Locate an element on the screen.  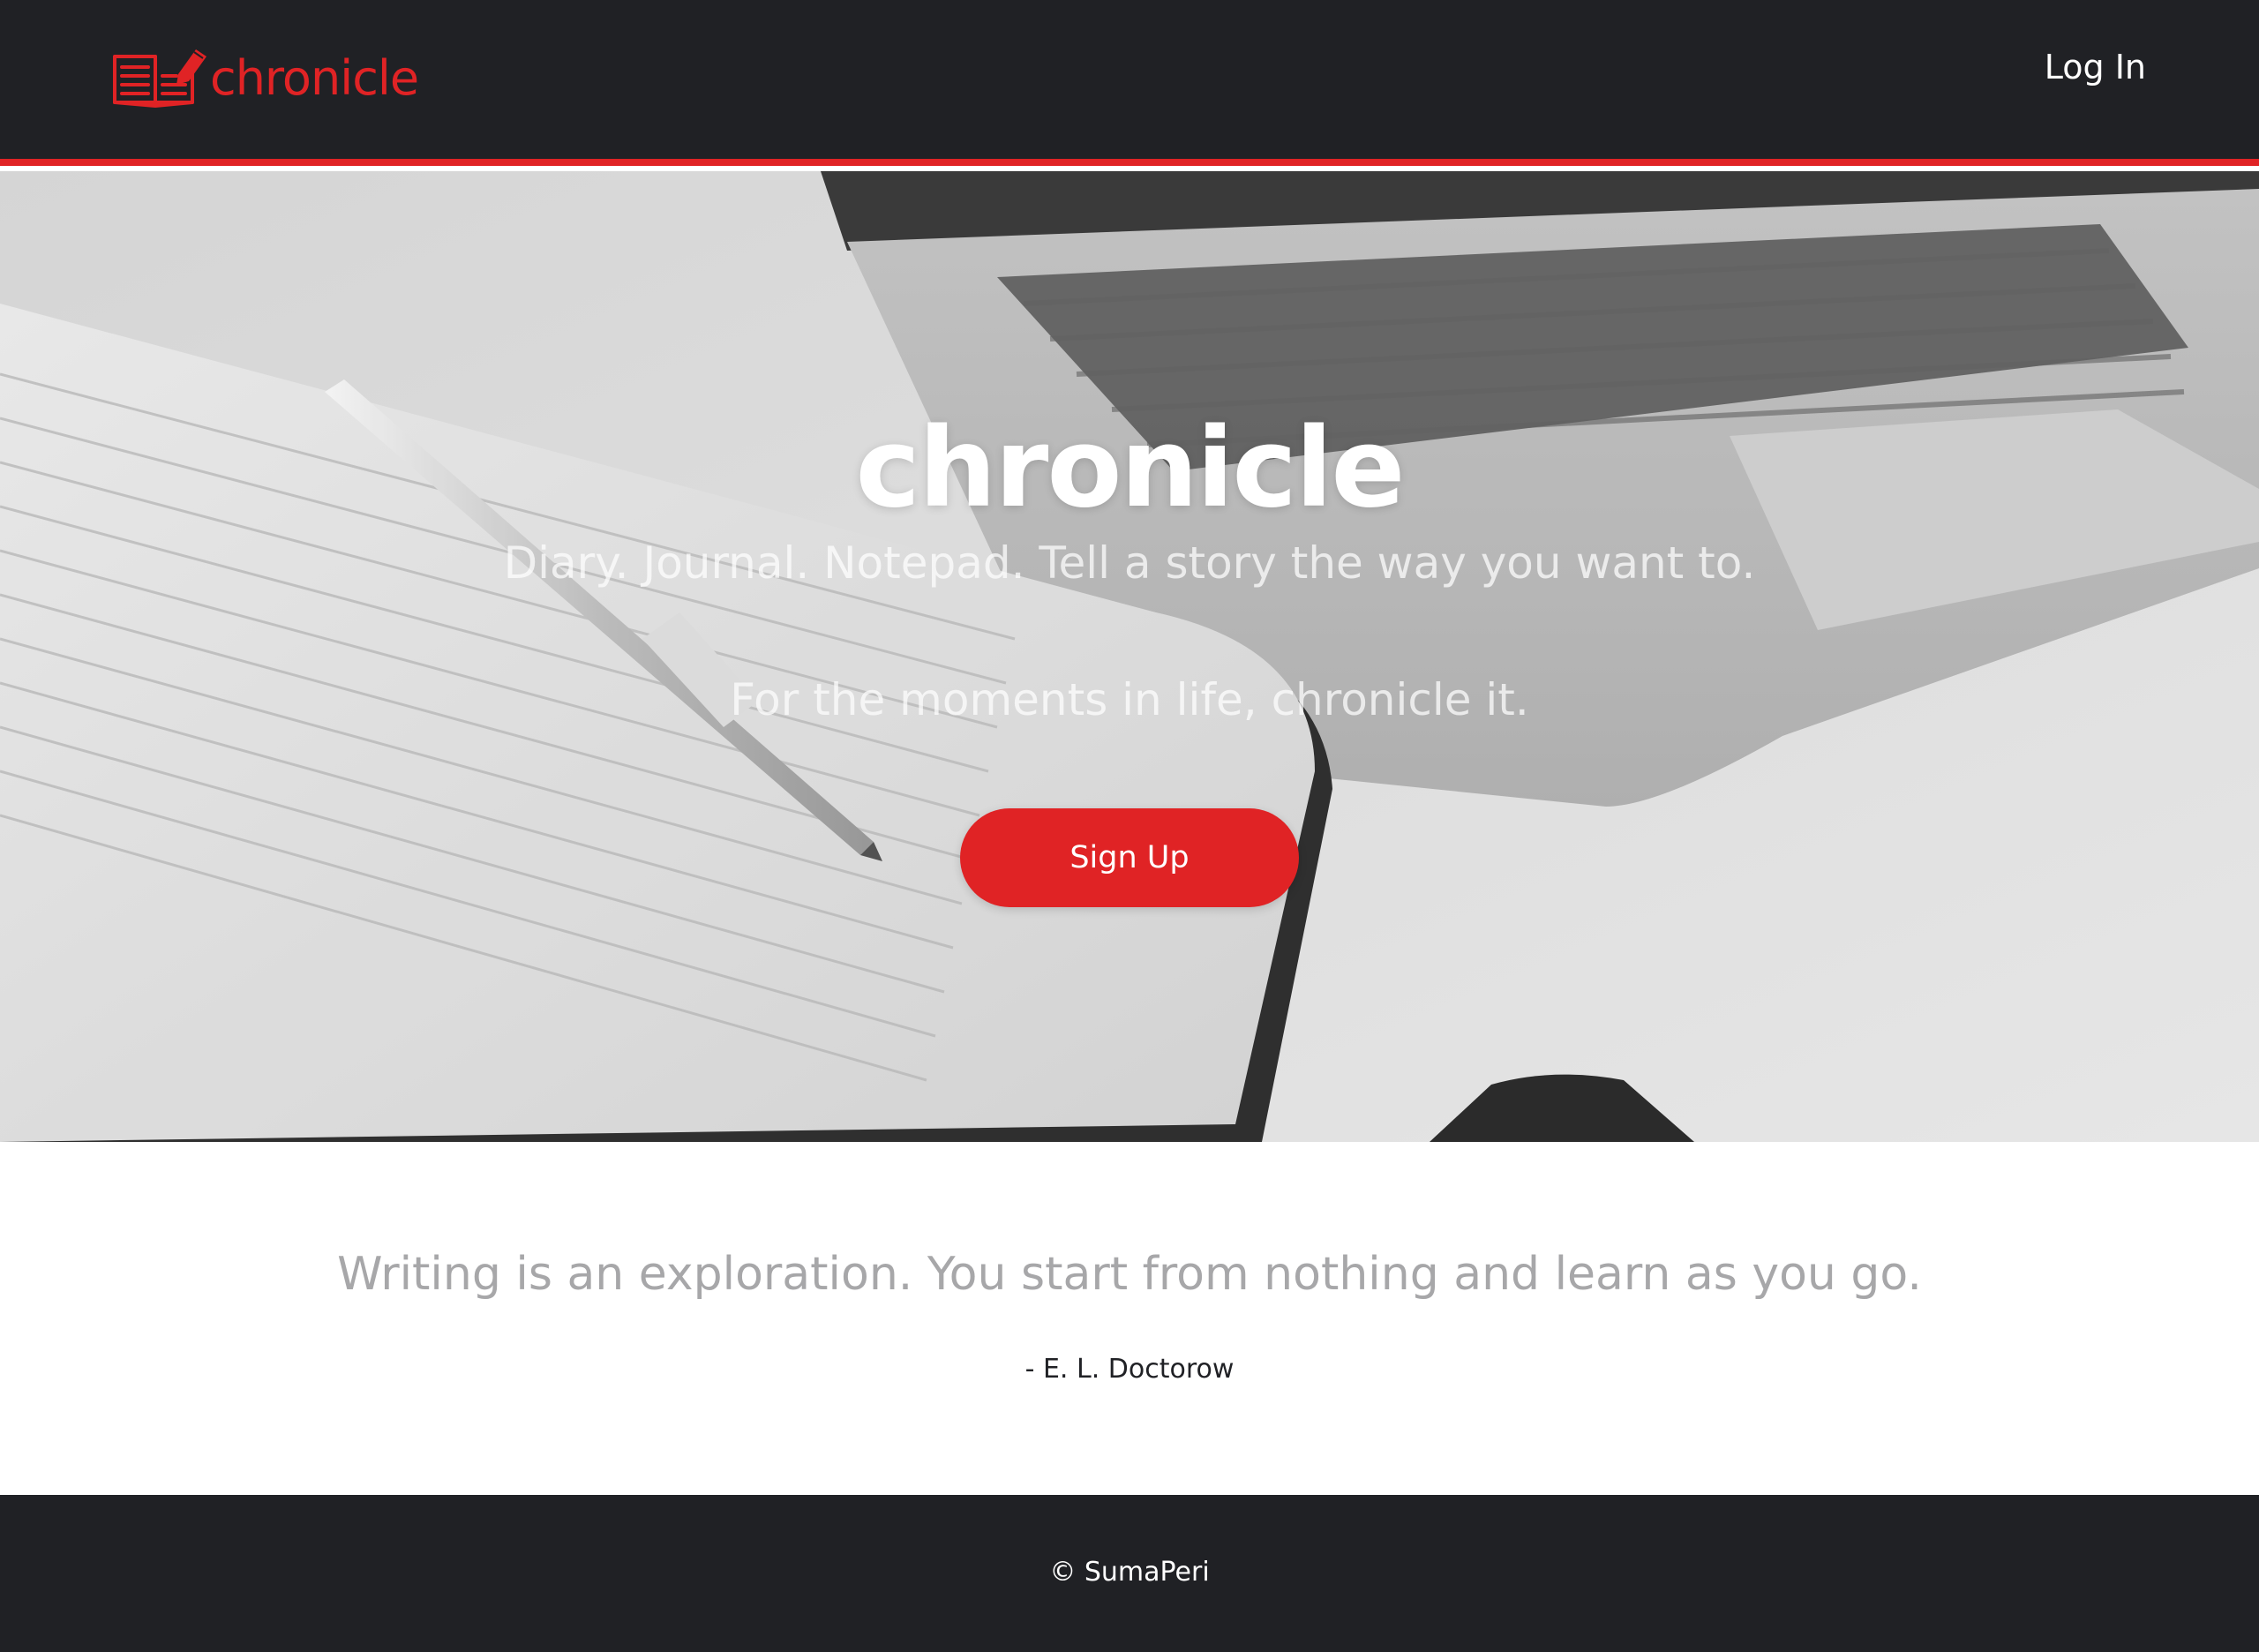
logo-link: chronicle is located at coordinates (265, 76).